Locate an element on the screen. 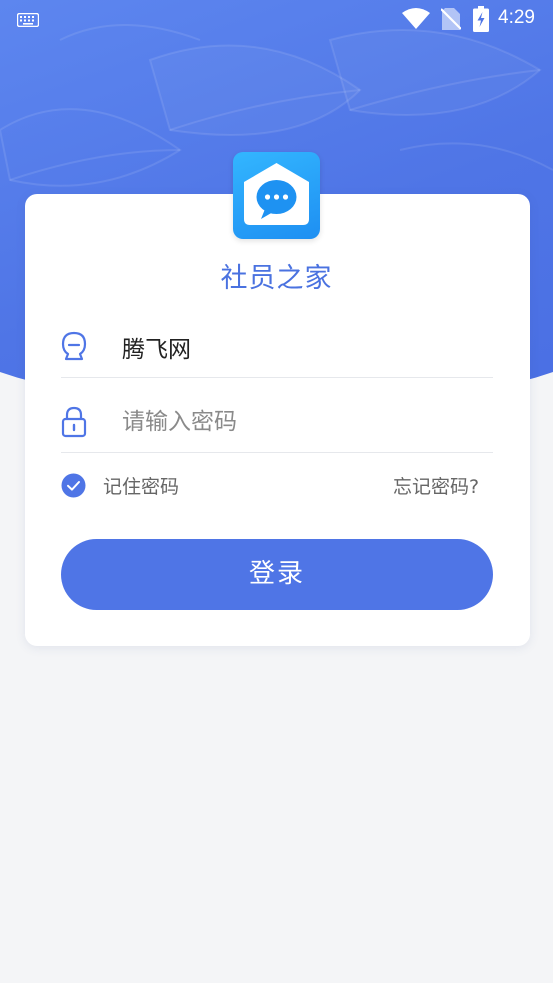  checkmark-icon is located at coordinates (73, 487).